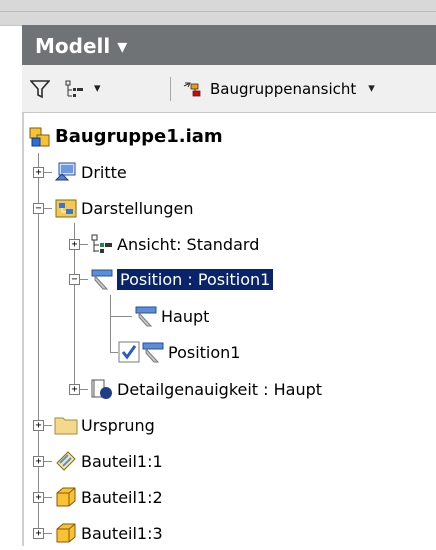 The width and height of the screenshot is (436, 550). Describe the element at coordinates (101, 243) in the screenshot. I see `view-representation-icon` at that location.